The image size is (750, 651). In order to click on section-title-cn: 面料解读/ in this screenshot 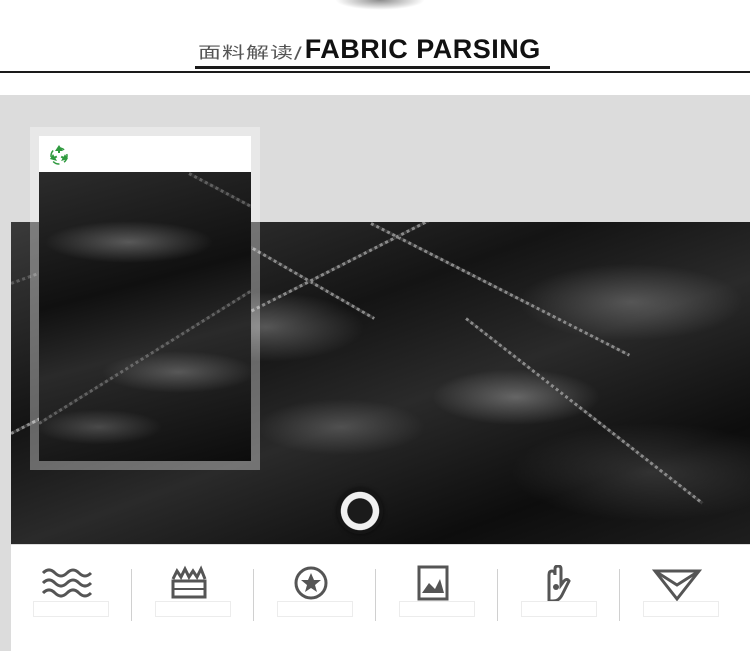, I will do `click(250, 53)`.